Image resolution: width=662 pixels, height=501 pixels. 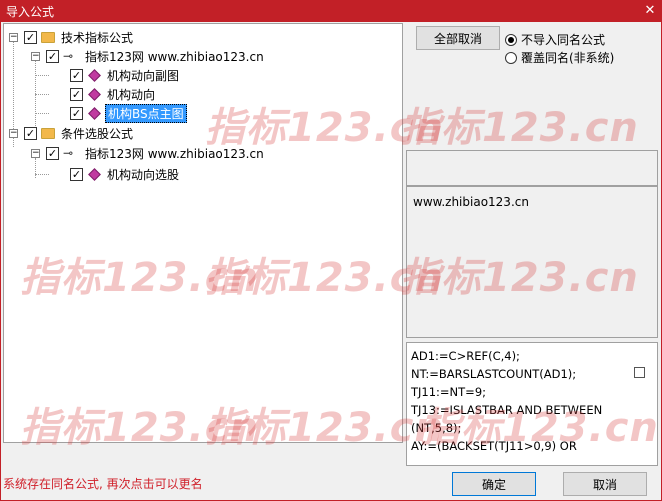 I want to click on tree-node-formula: ✓ 机构动向选股, so click(x=125, y=174).